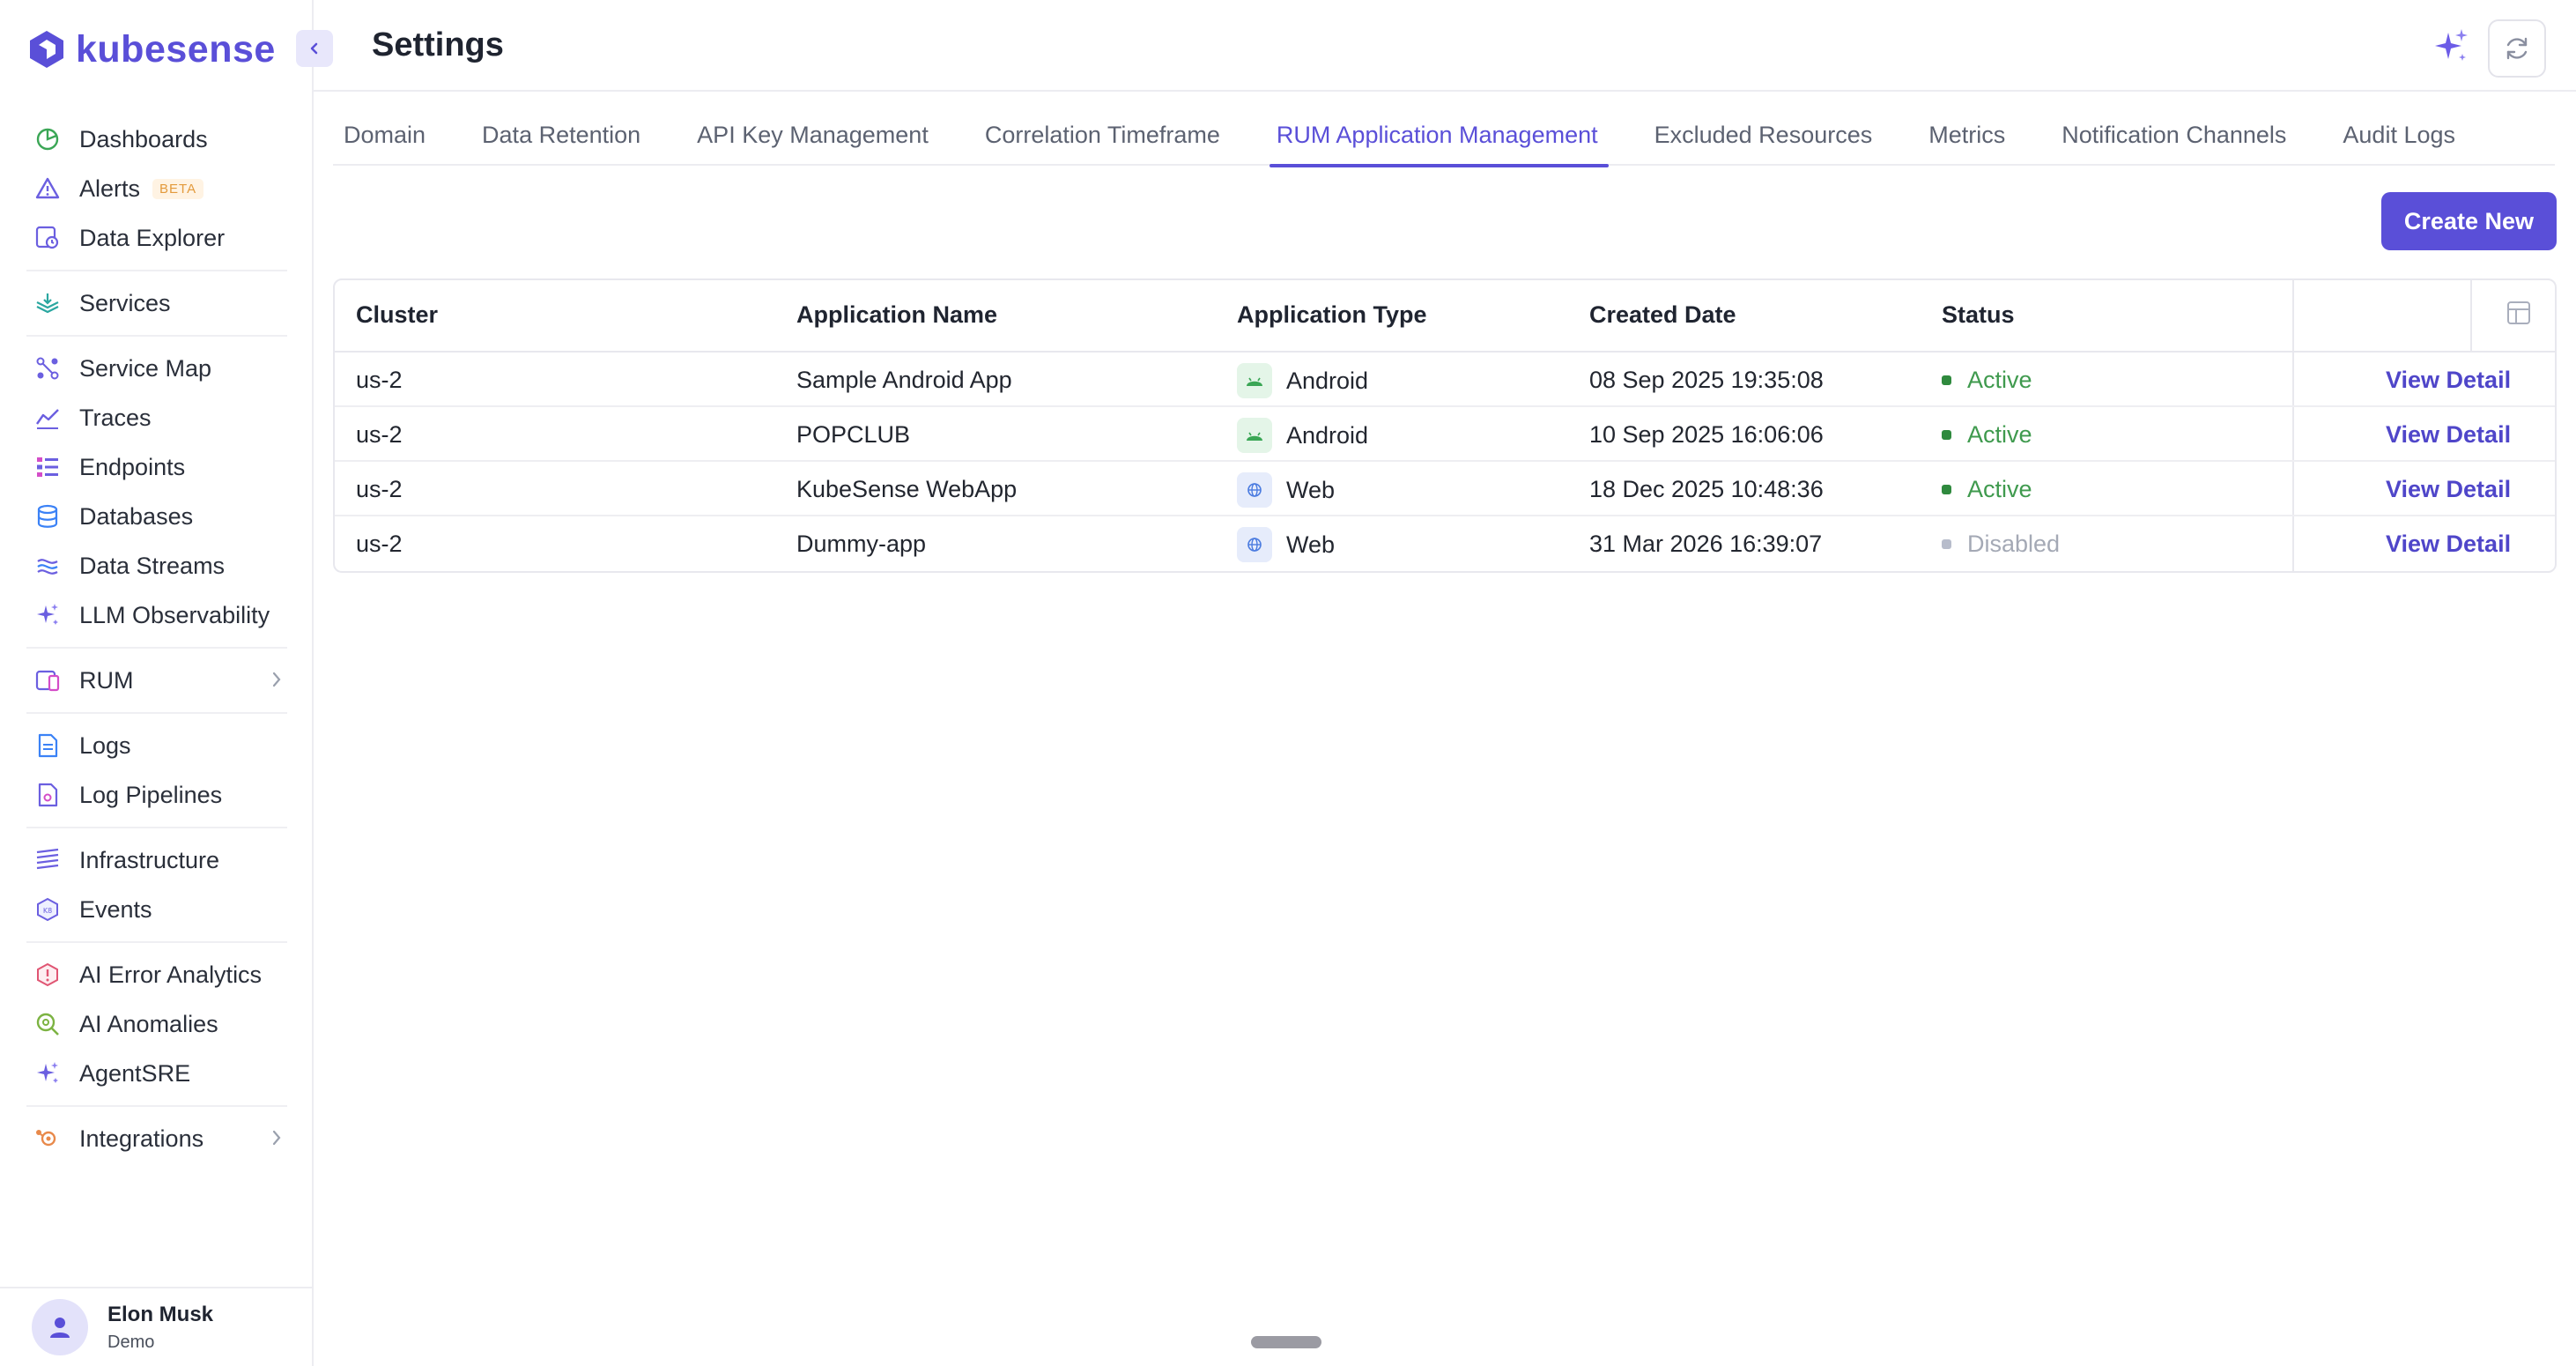 The width and height of the screenshot is (2576, 1366). Describe the element at coordinates (125, 302) in the screenshot. I see `sidebar-item-label: Services` at that location.